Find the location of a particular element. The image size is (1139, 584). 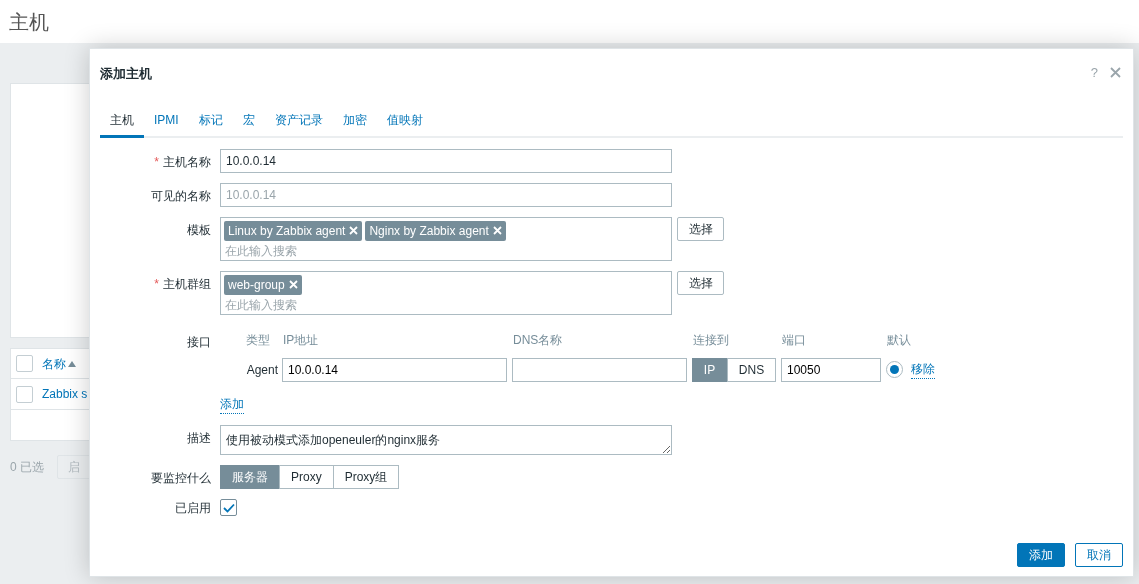

multiselect-field: web-group 在此输入搜索 is located at coordinates (446, 292).